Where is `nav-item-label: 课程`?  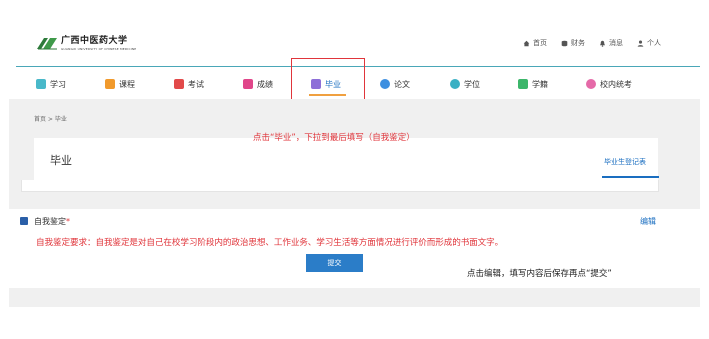 nav-item-label: 课程 is located at coordinates (127, 84).